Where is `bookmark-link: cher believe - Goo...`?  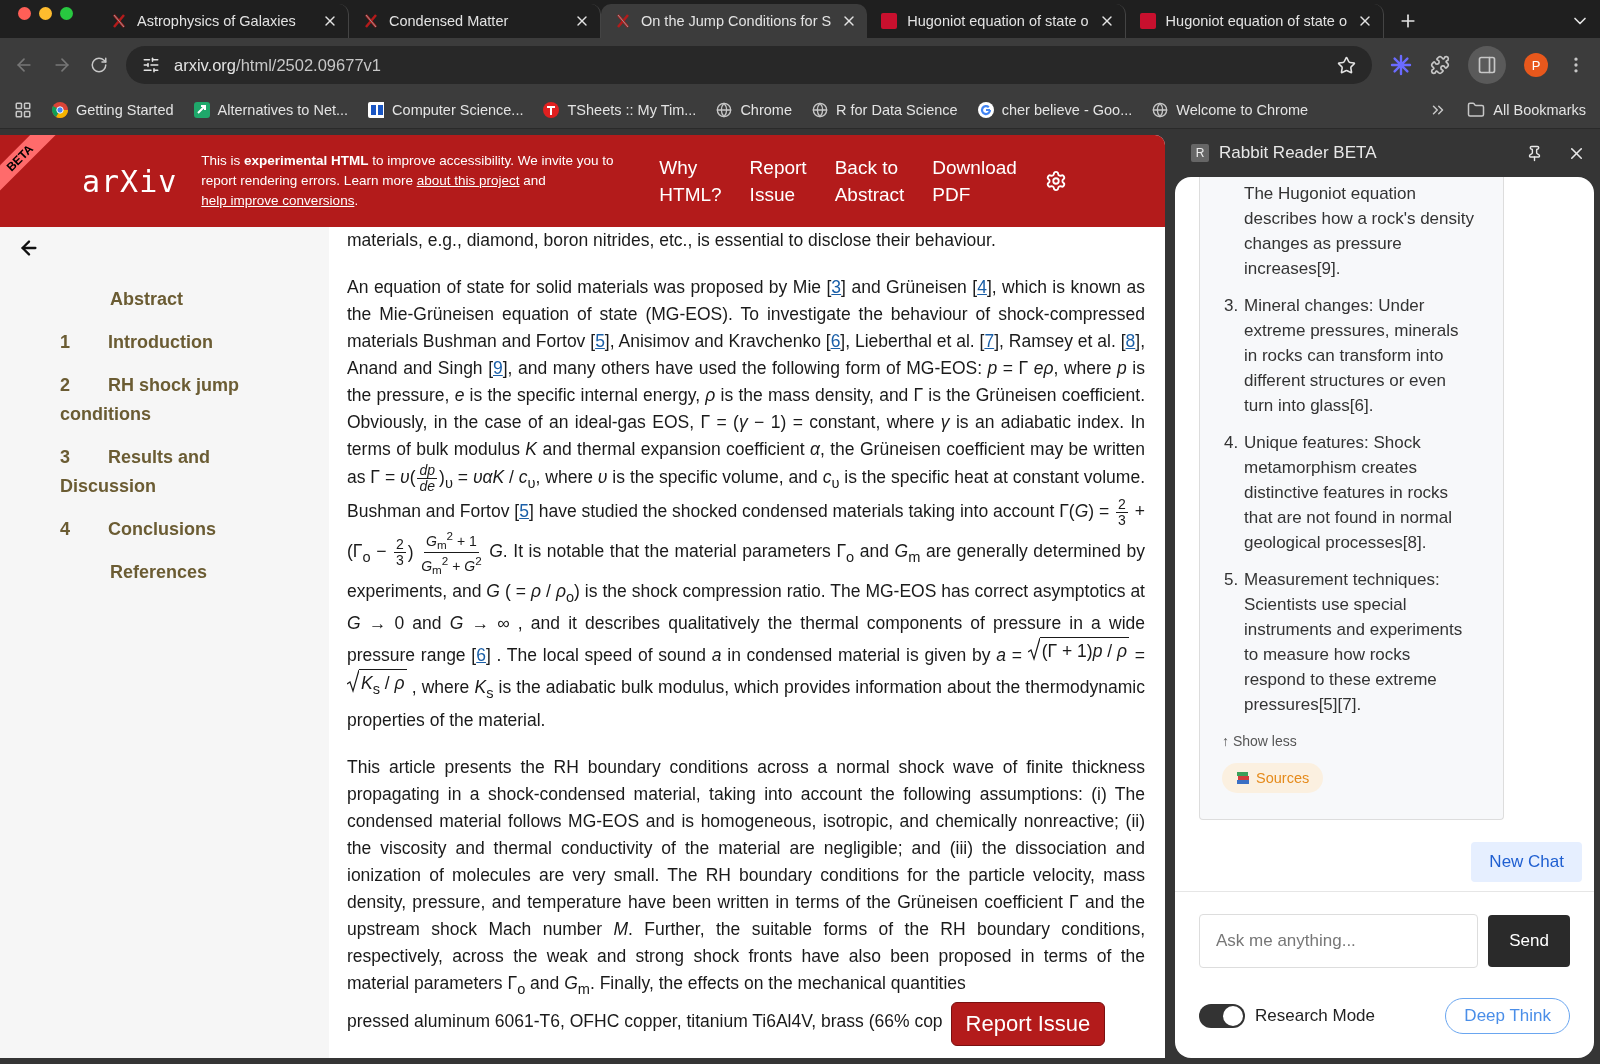
bookmark-link: cher believe - Goo... is located at coordinates (1067, 110).